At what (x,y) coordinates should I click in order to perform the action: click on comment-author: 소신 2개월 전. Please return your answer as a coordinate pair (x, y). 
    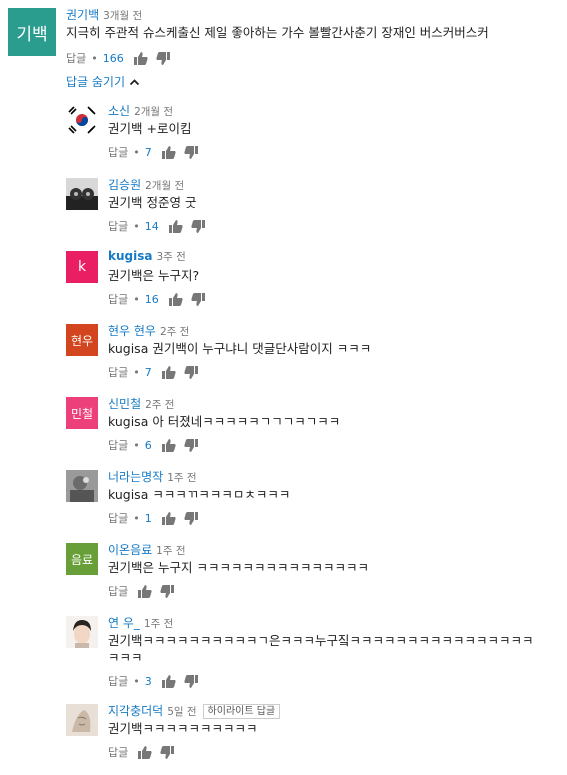
    Looking at the image, I should click on (140, 110).